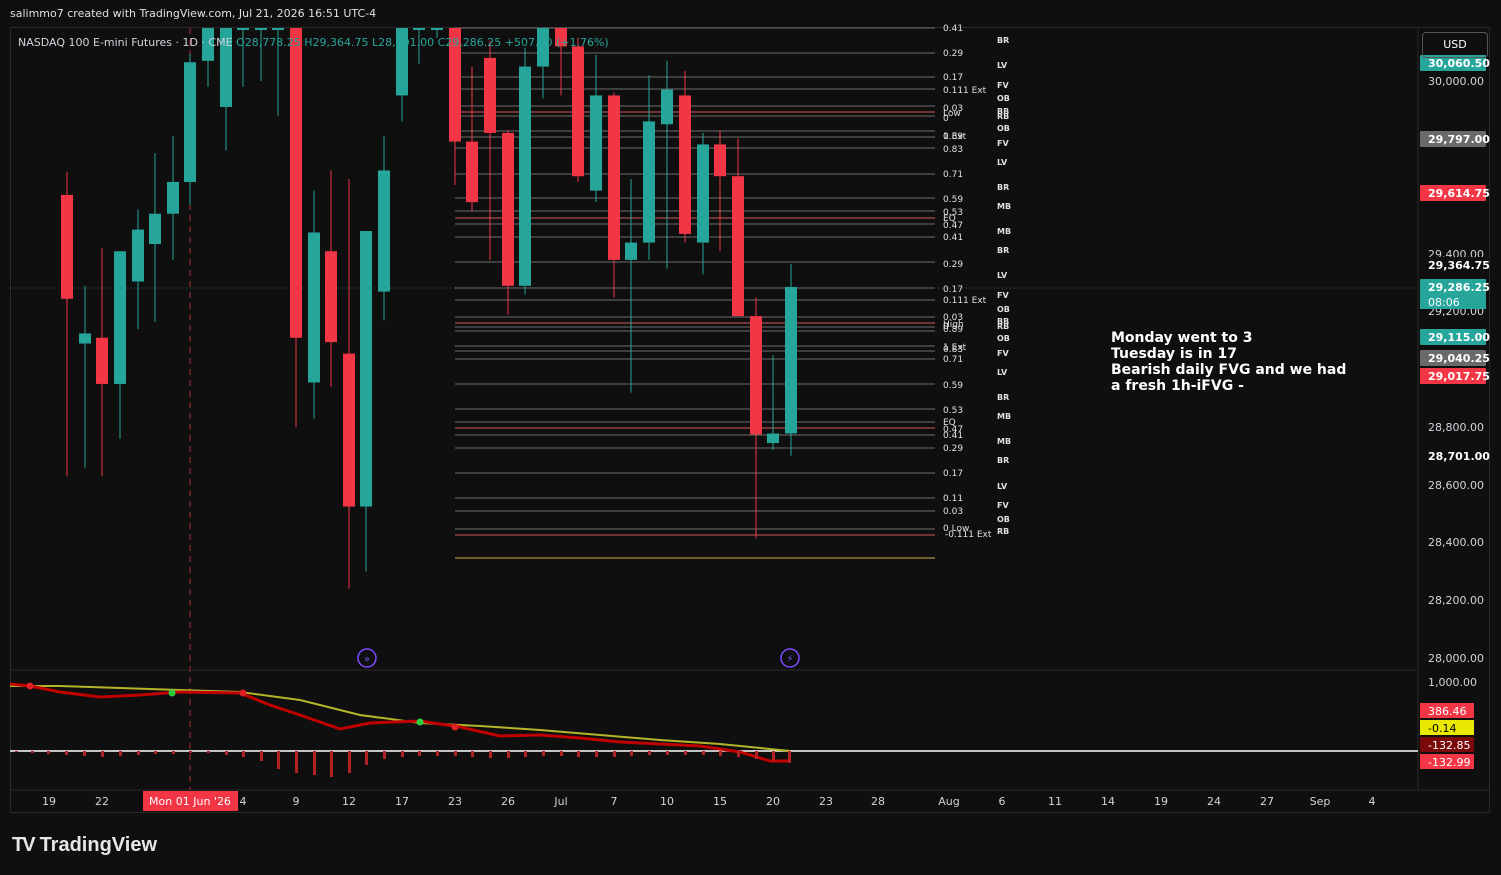  Describe the element at coordinates (296, 801) in the screenshot. I see `time-axis-tick: 9` at that location.